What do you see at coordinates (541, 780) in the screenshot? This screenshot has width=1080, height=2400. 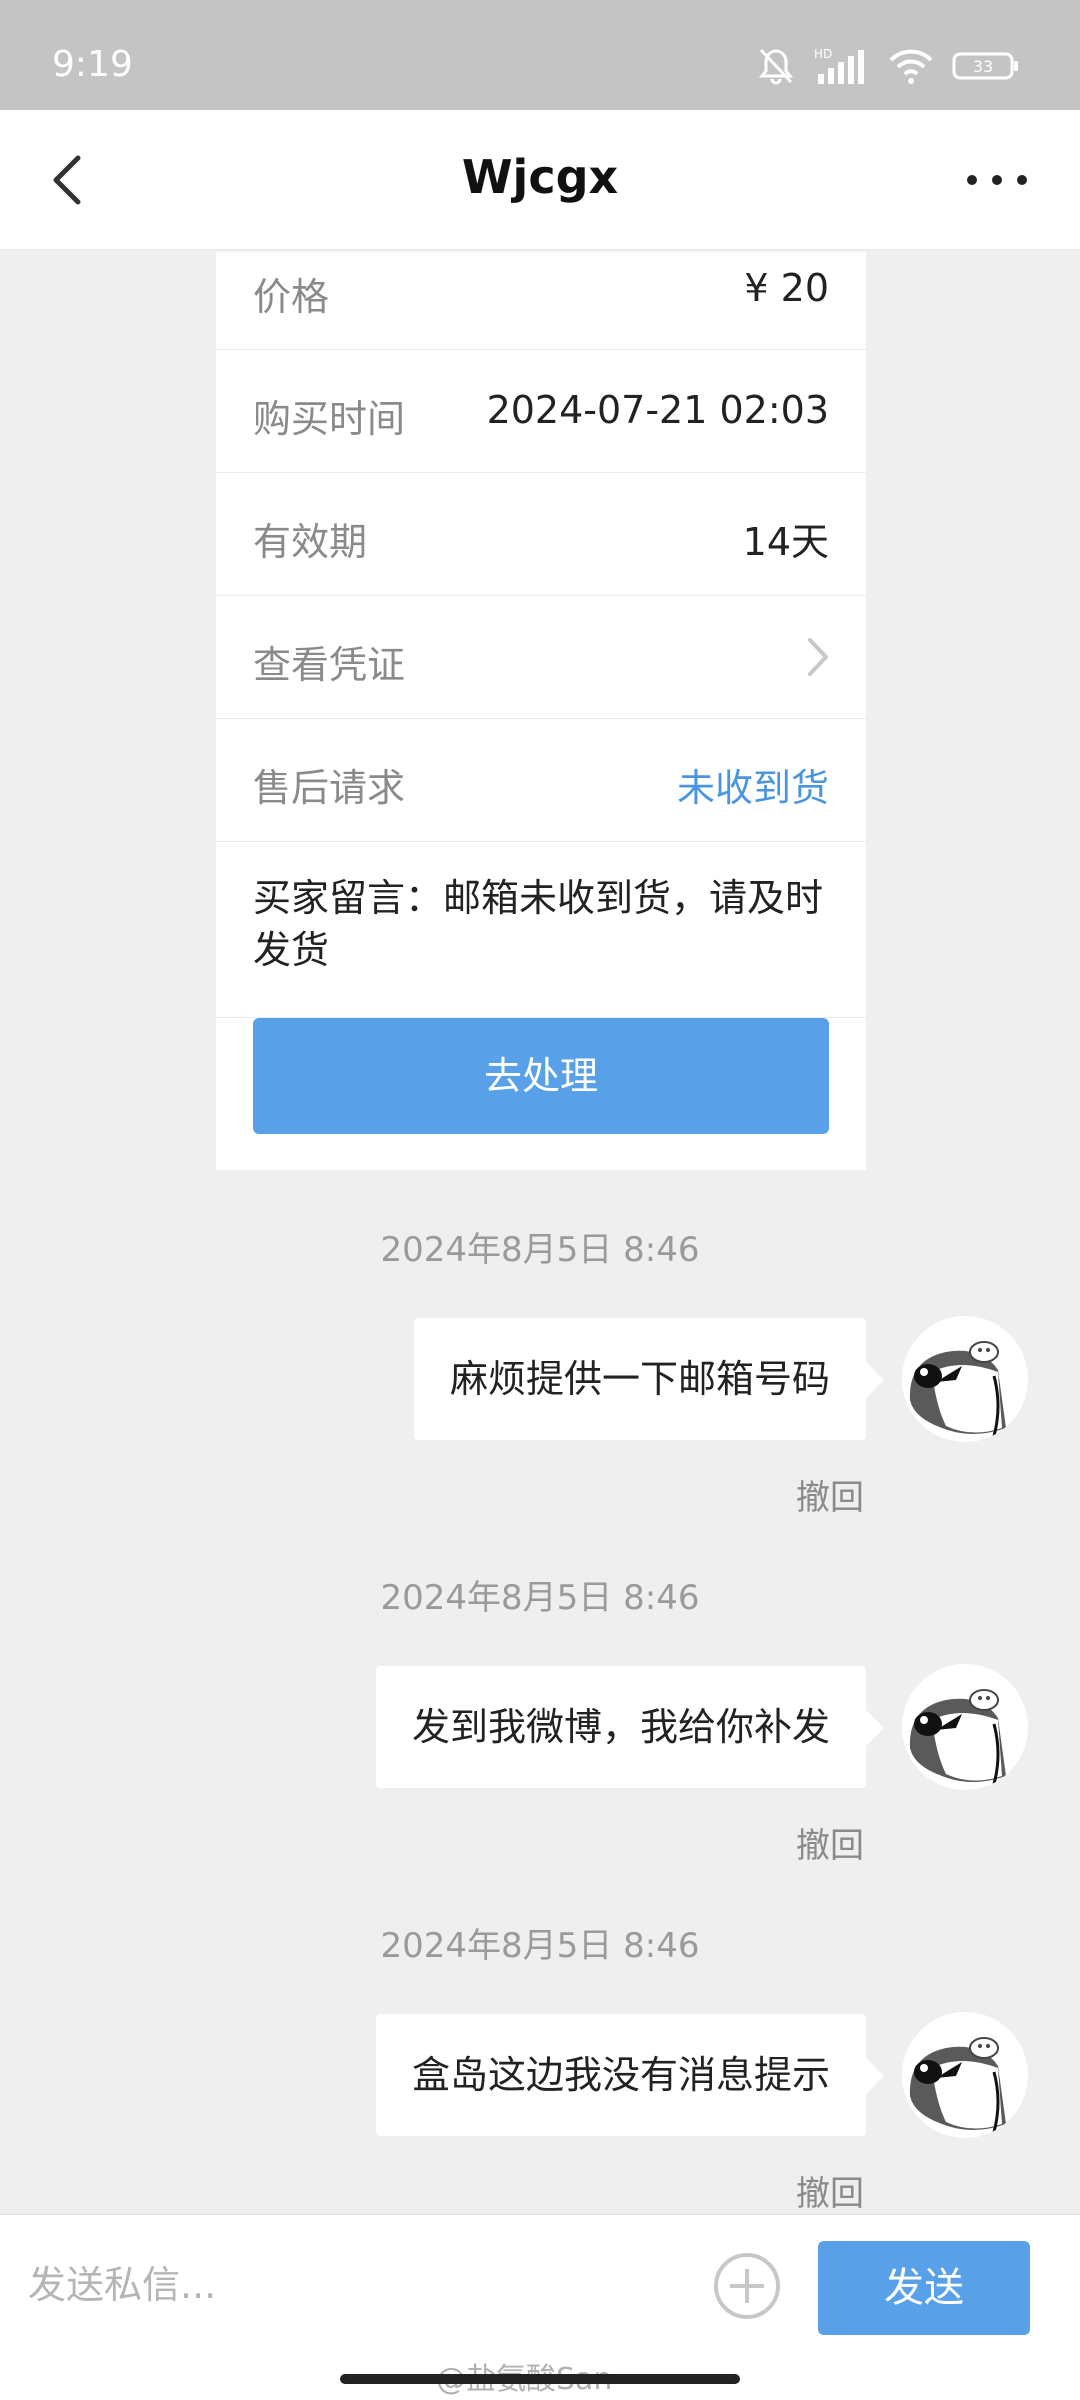 I see `after-sale-row: 售后请求 未收到货` at bounding box center [541, 780].